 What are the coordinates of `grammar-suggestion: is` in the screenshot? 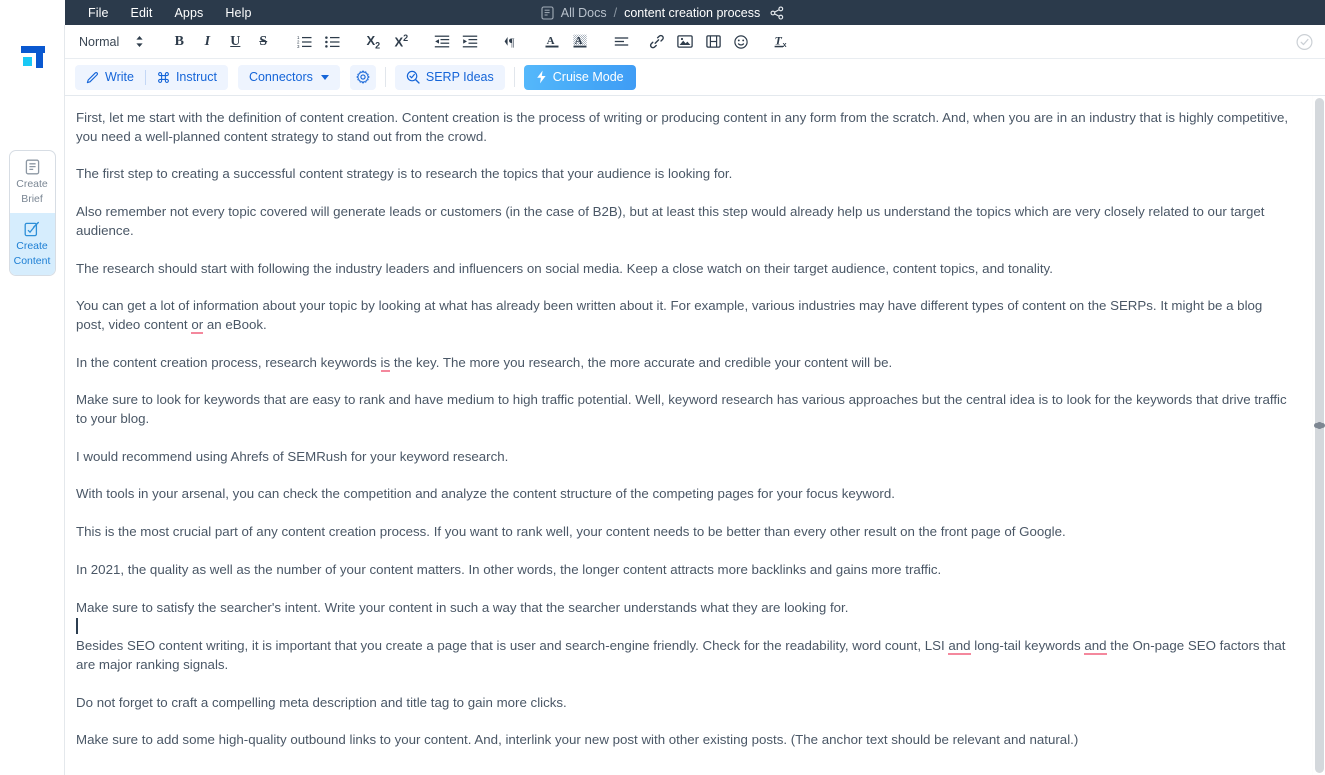 It's located at (385, 363).